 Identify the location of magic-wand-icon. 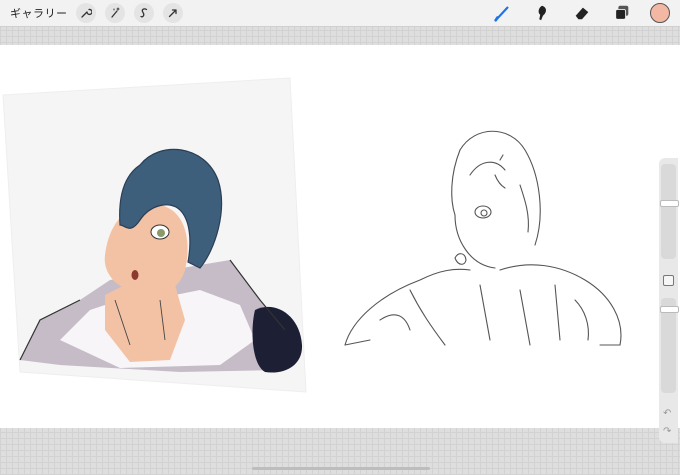
(114, 13).